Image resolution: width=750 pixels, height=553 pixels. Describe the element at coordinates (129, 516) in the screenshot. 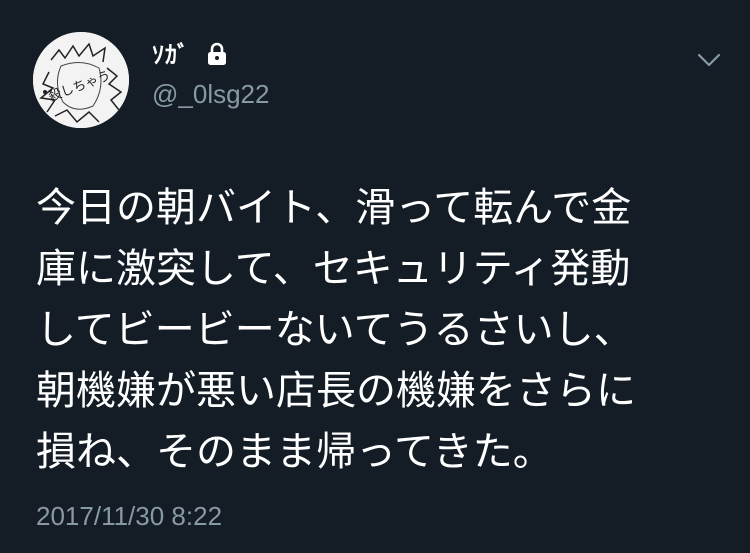

I see `timestamp: 2017/11/30 8:22` at that location.